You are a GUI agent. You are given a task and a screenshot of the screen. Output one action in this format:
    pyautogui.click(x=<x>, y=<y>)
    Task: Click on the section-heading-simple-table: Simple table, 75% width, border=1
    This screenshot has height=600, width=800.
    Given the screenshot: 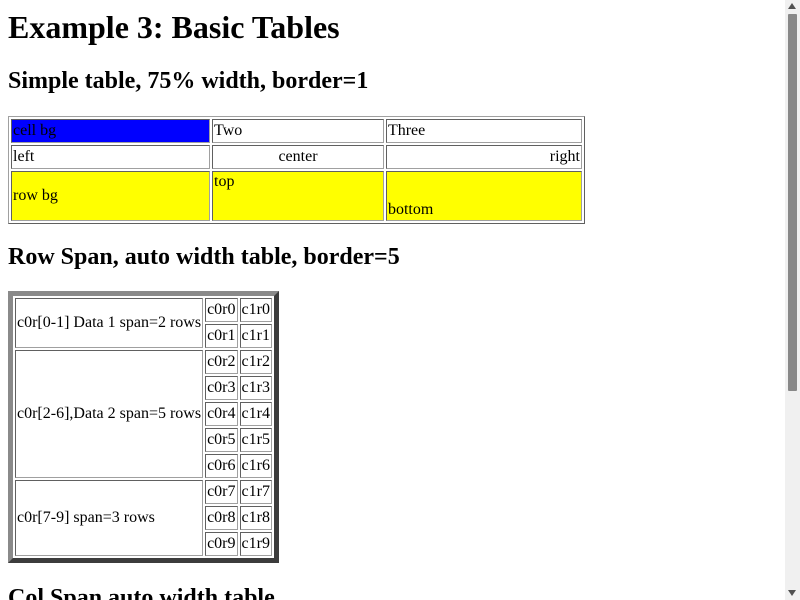 What is the action you would take?
    pyautogui.click(x=188, y=81)
    